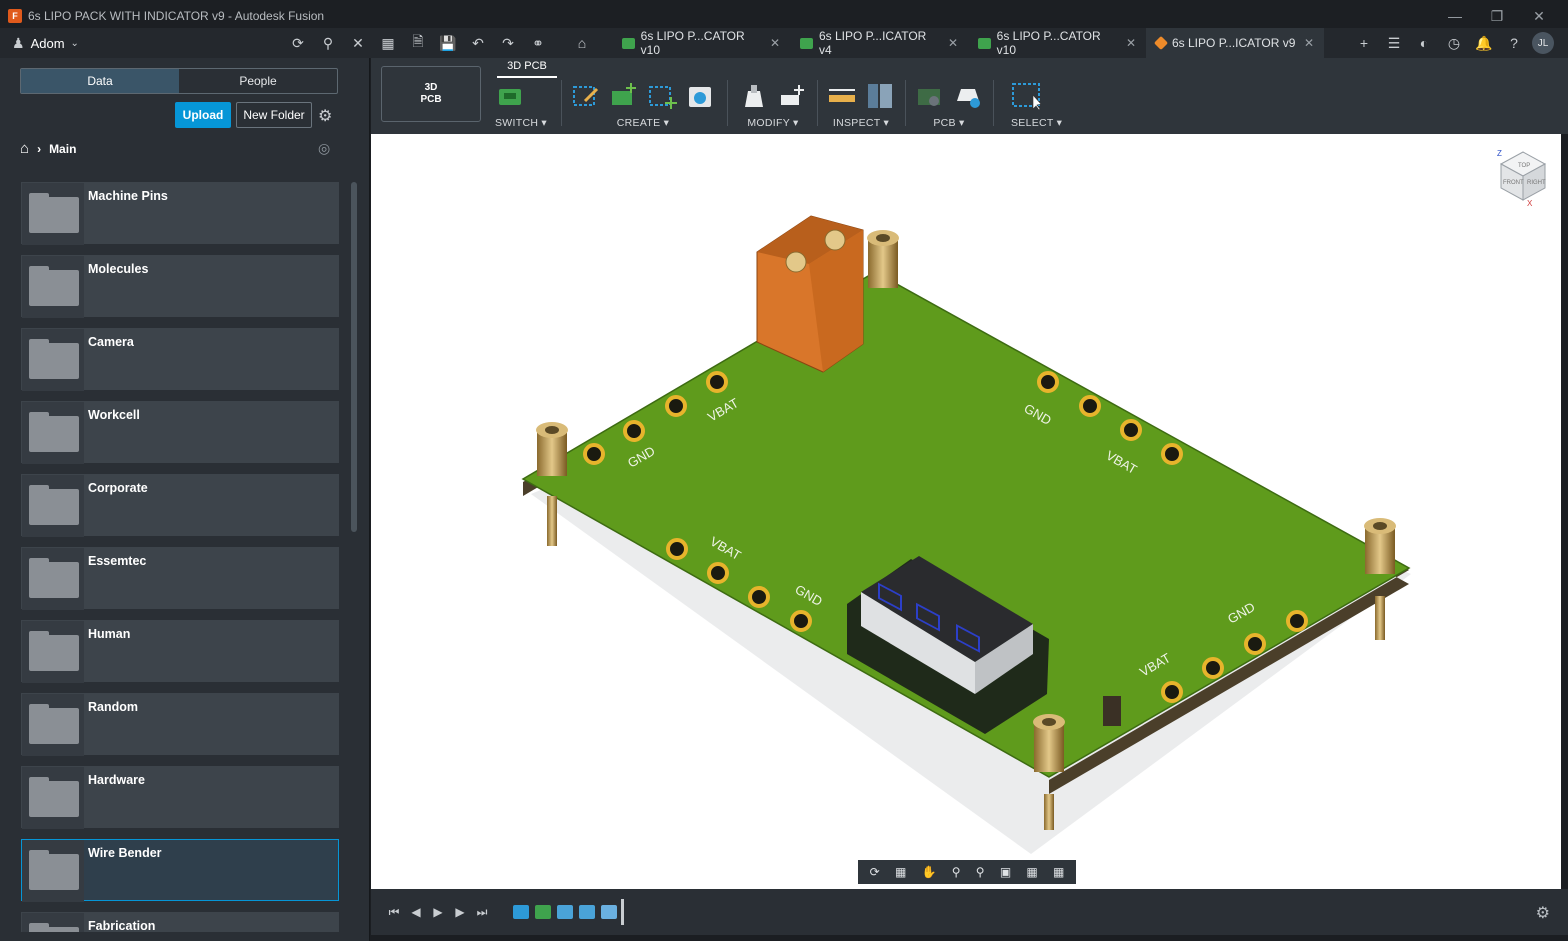 Image resolution: width=1568 pixels, height=941 pixels. What do you see at coordinates (1026, 96) in the screenshot?
I see `select-window-icon` at bounding box center [1026, 96].